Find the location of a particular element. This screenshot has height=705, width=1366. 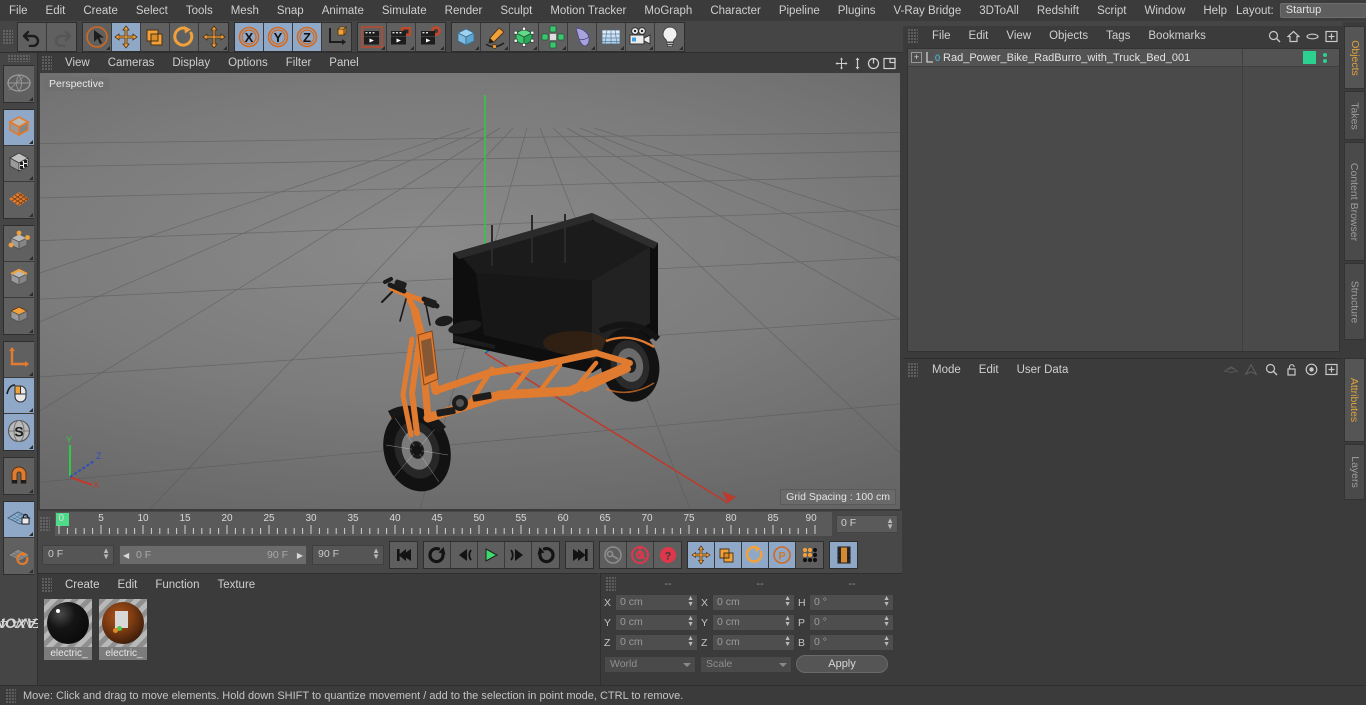

menu-create: Create is located at coordinates (100, 11).